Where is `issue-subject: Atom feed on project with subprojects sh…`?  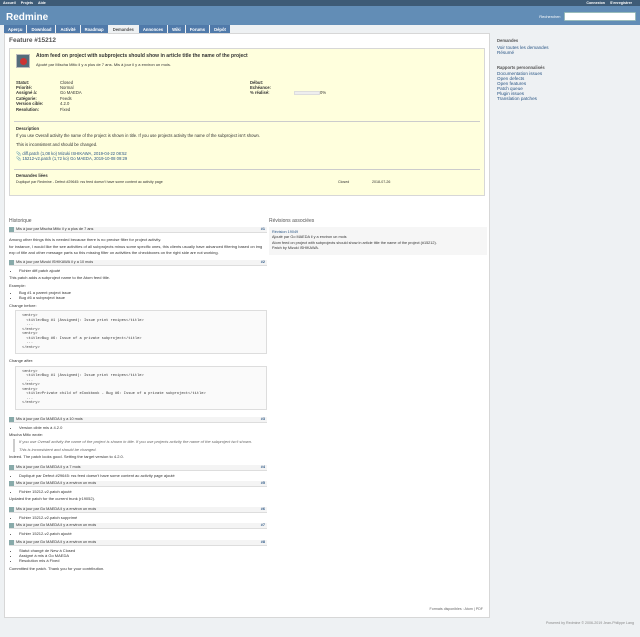
issue-subject: Atom feed on project with subprojects sh… is located at coordinates (142, 55).